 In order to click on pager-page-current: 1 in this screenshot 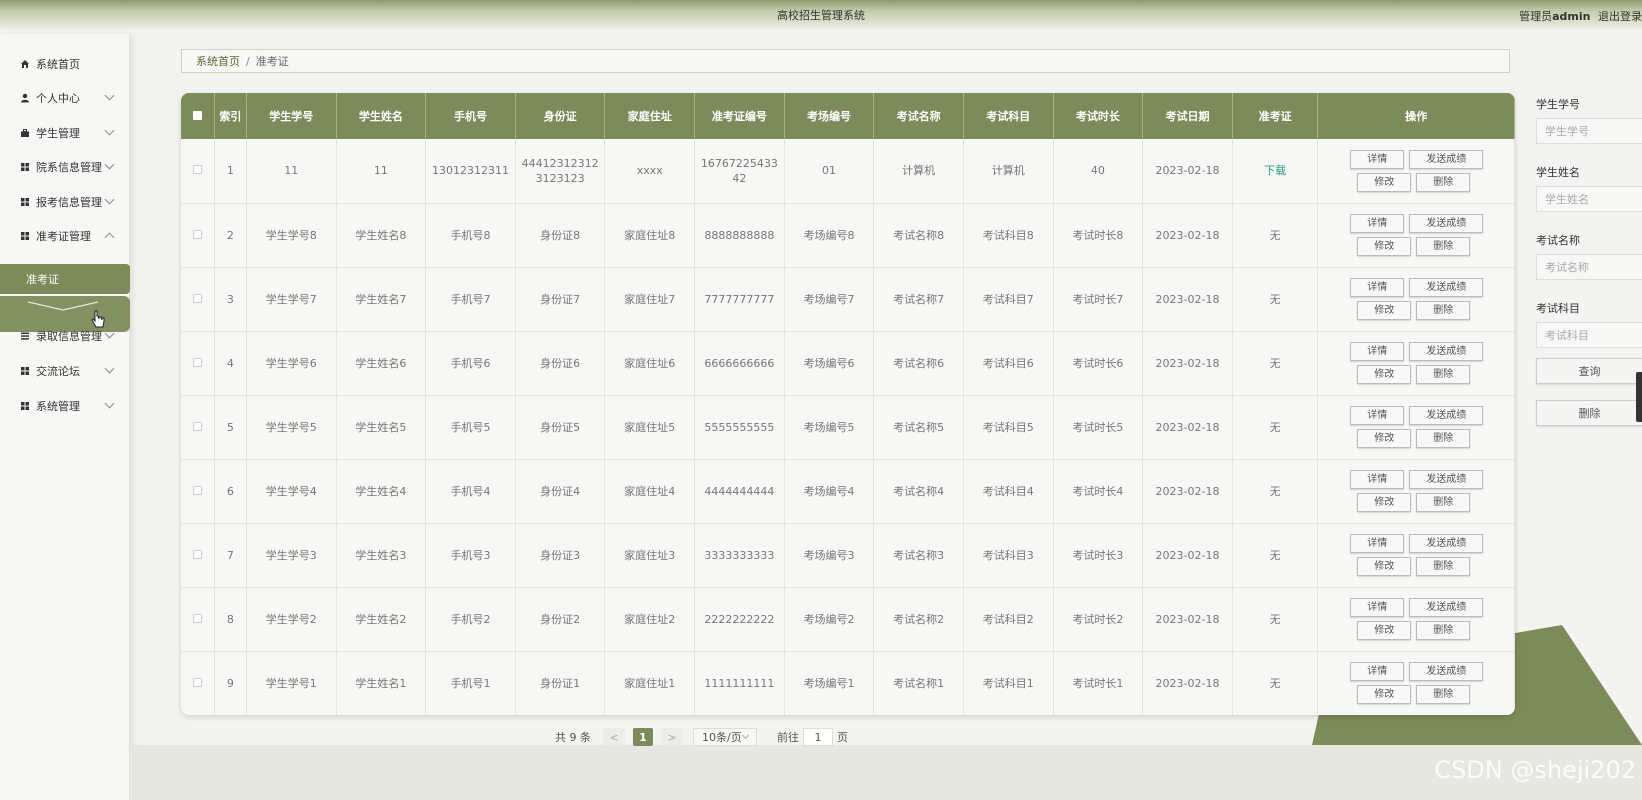, I will do `click(643, 737)`.